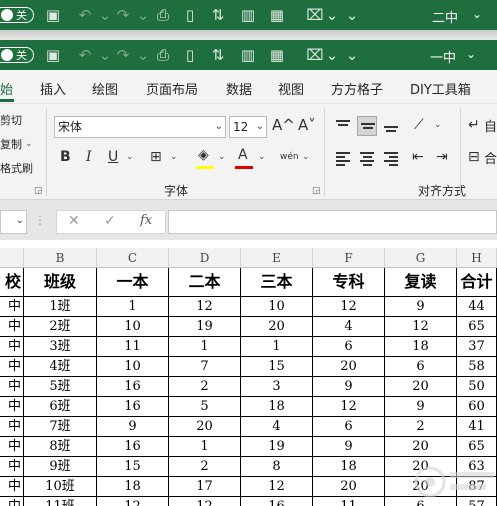 The image size is (497, 506). Describe the element at coordinates (60, 367) in the screenshot. I see `table-cell: 4班` at that location.